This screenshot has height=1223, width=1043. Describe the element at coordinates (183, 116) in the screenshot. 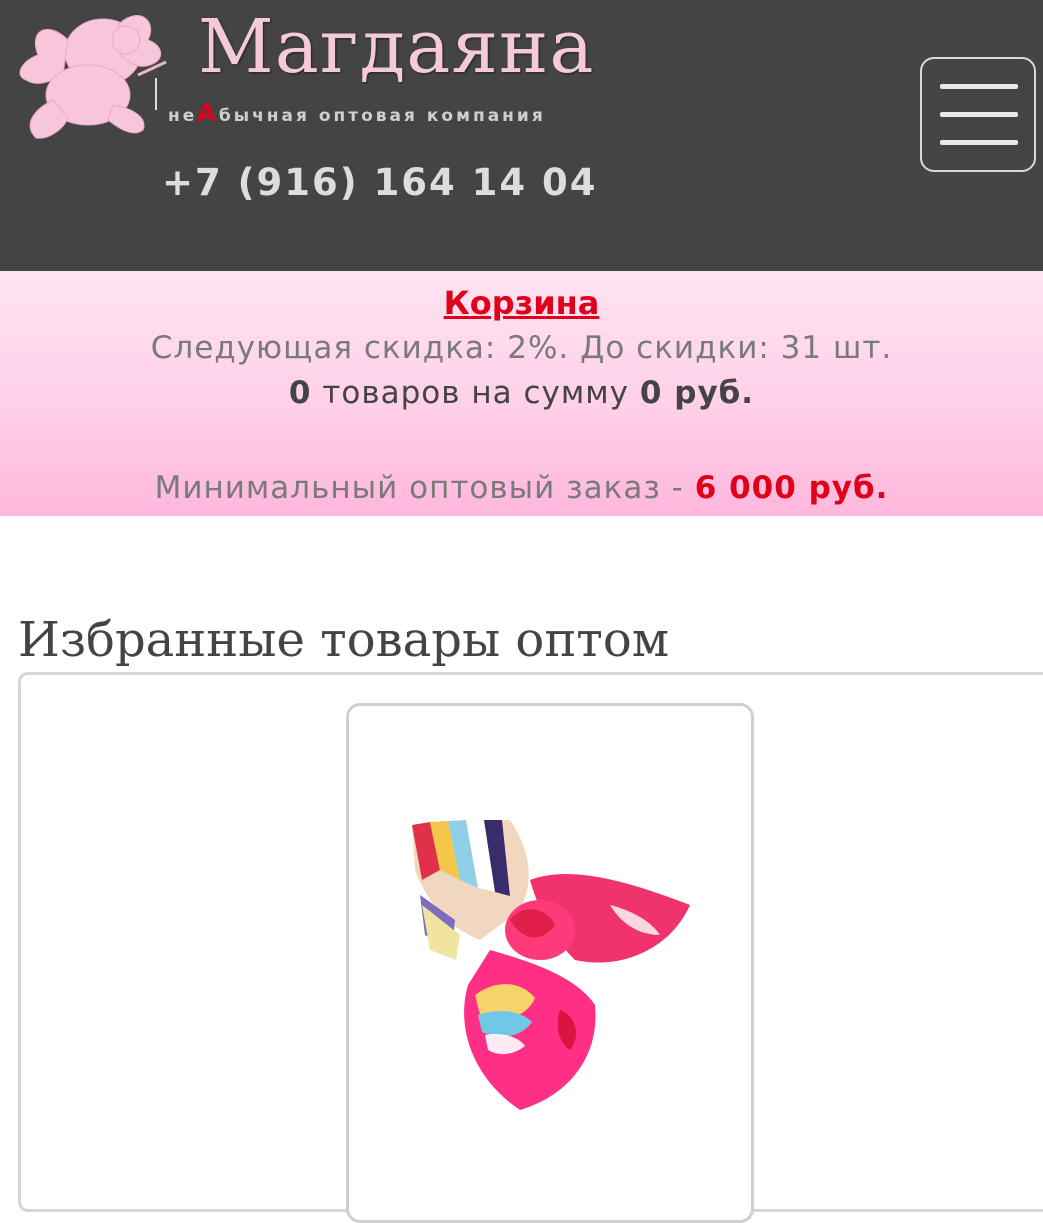

I see `tagline-prefix: не` at that location.